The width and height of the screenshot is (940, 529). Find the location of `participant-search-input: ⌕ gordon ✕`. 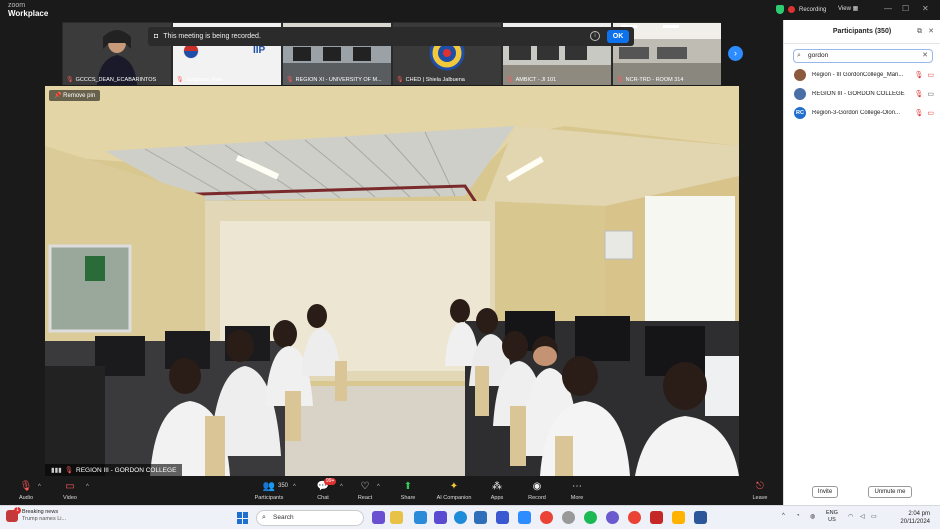

participant-search-input: ⌕ gordon ✕ is located at coordinates (863, 56).